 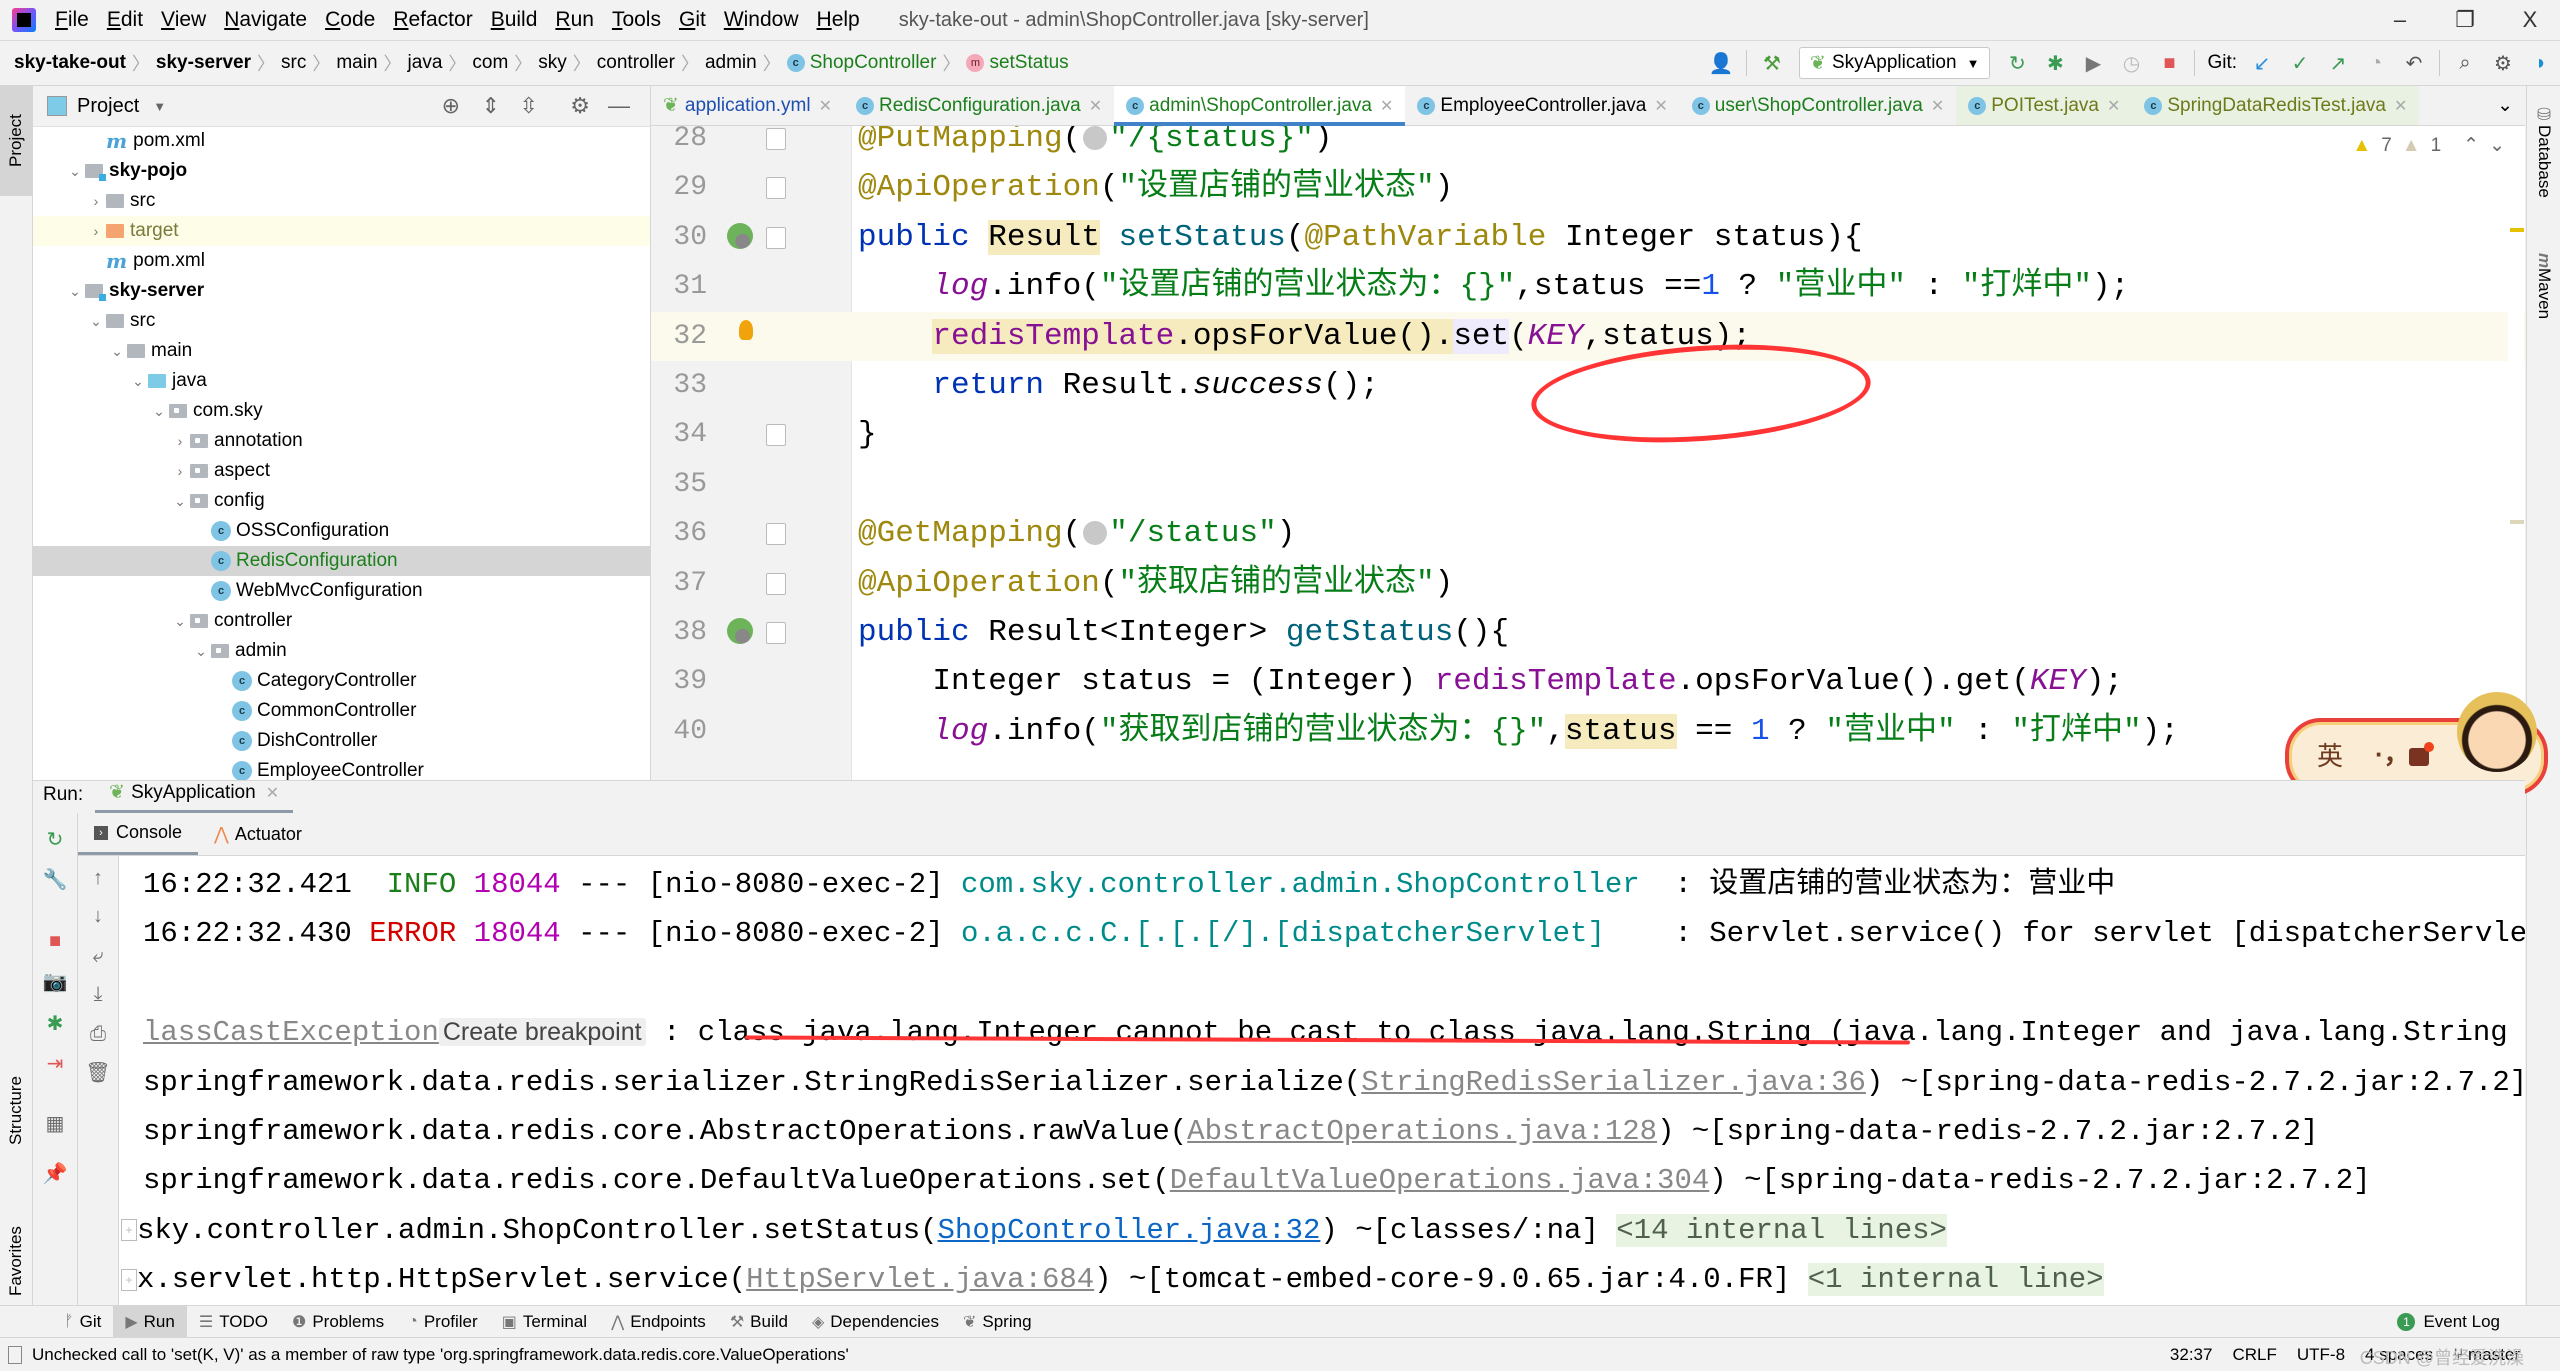 I want to click on editor-tab: c user\ShopController.java ✕, so click(x=1818, y=105).